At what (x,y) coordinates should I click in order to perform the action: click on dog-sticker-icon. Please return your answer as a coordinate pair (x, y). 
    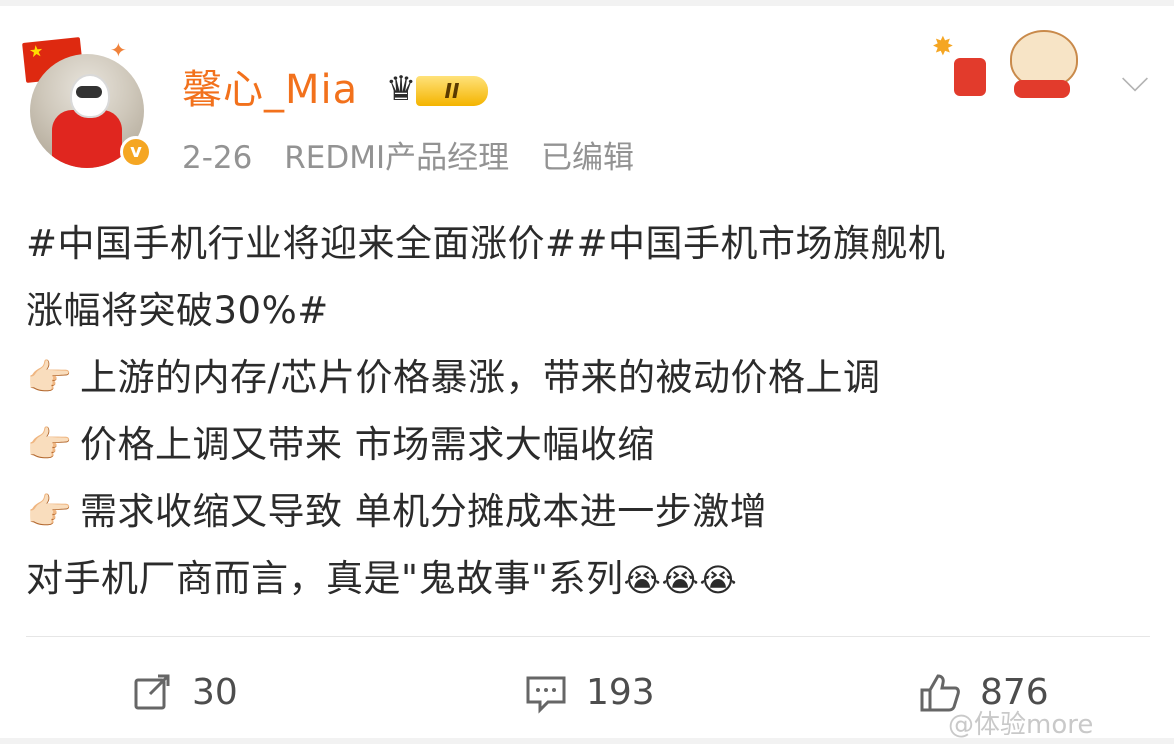
    Looking at the image, I should click on (1043, 67).